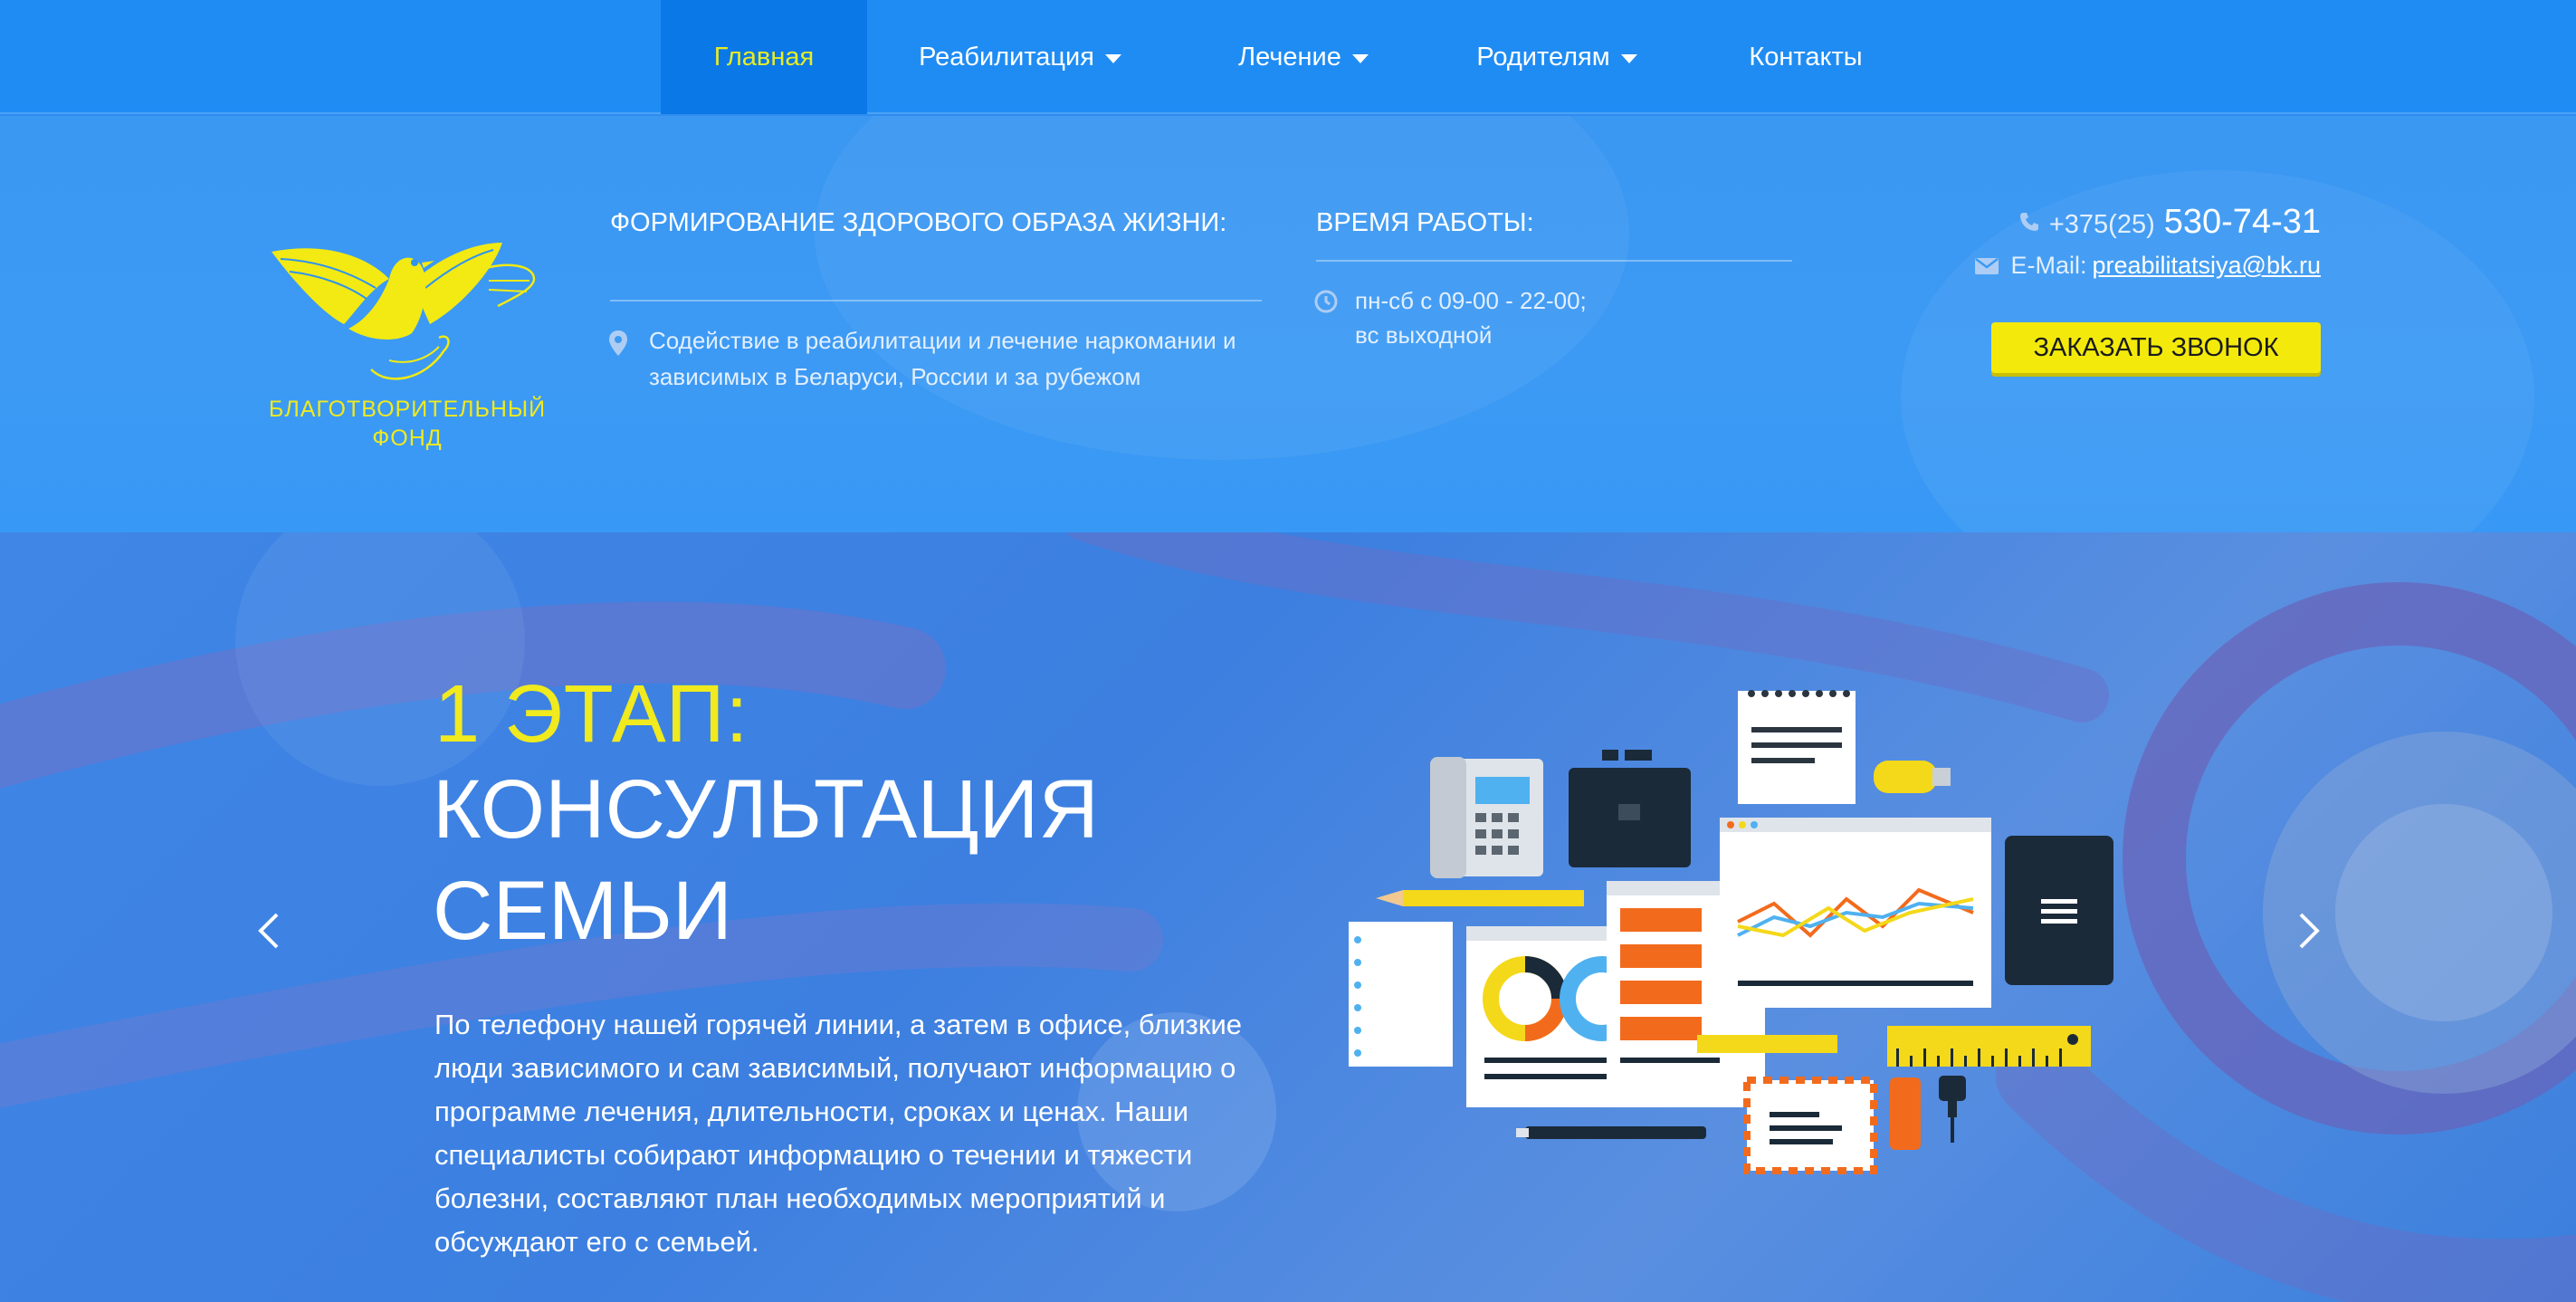  I want to click on phone-row: +375(25) 530-74-31, so click(2169, 223).